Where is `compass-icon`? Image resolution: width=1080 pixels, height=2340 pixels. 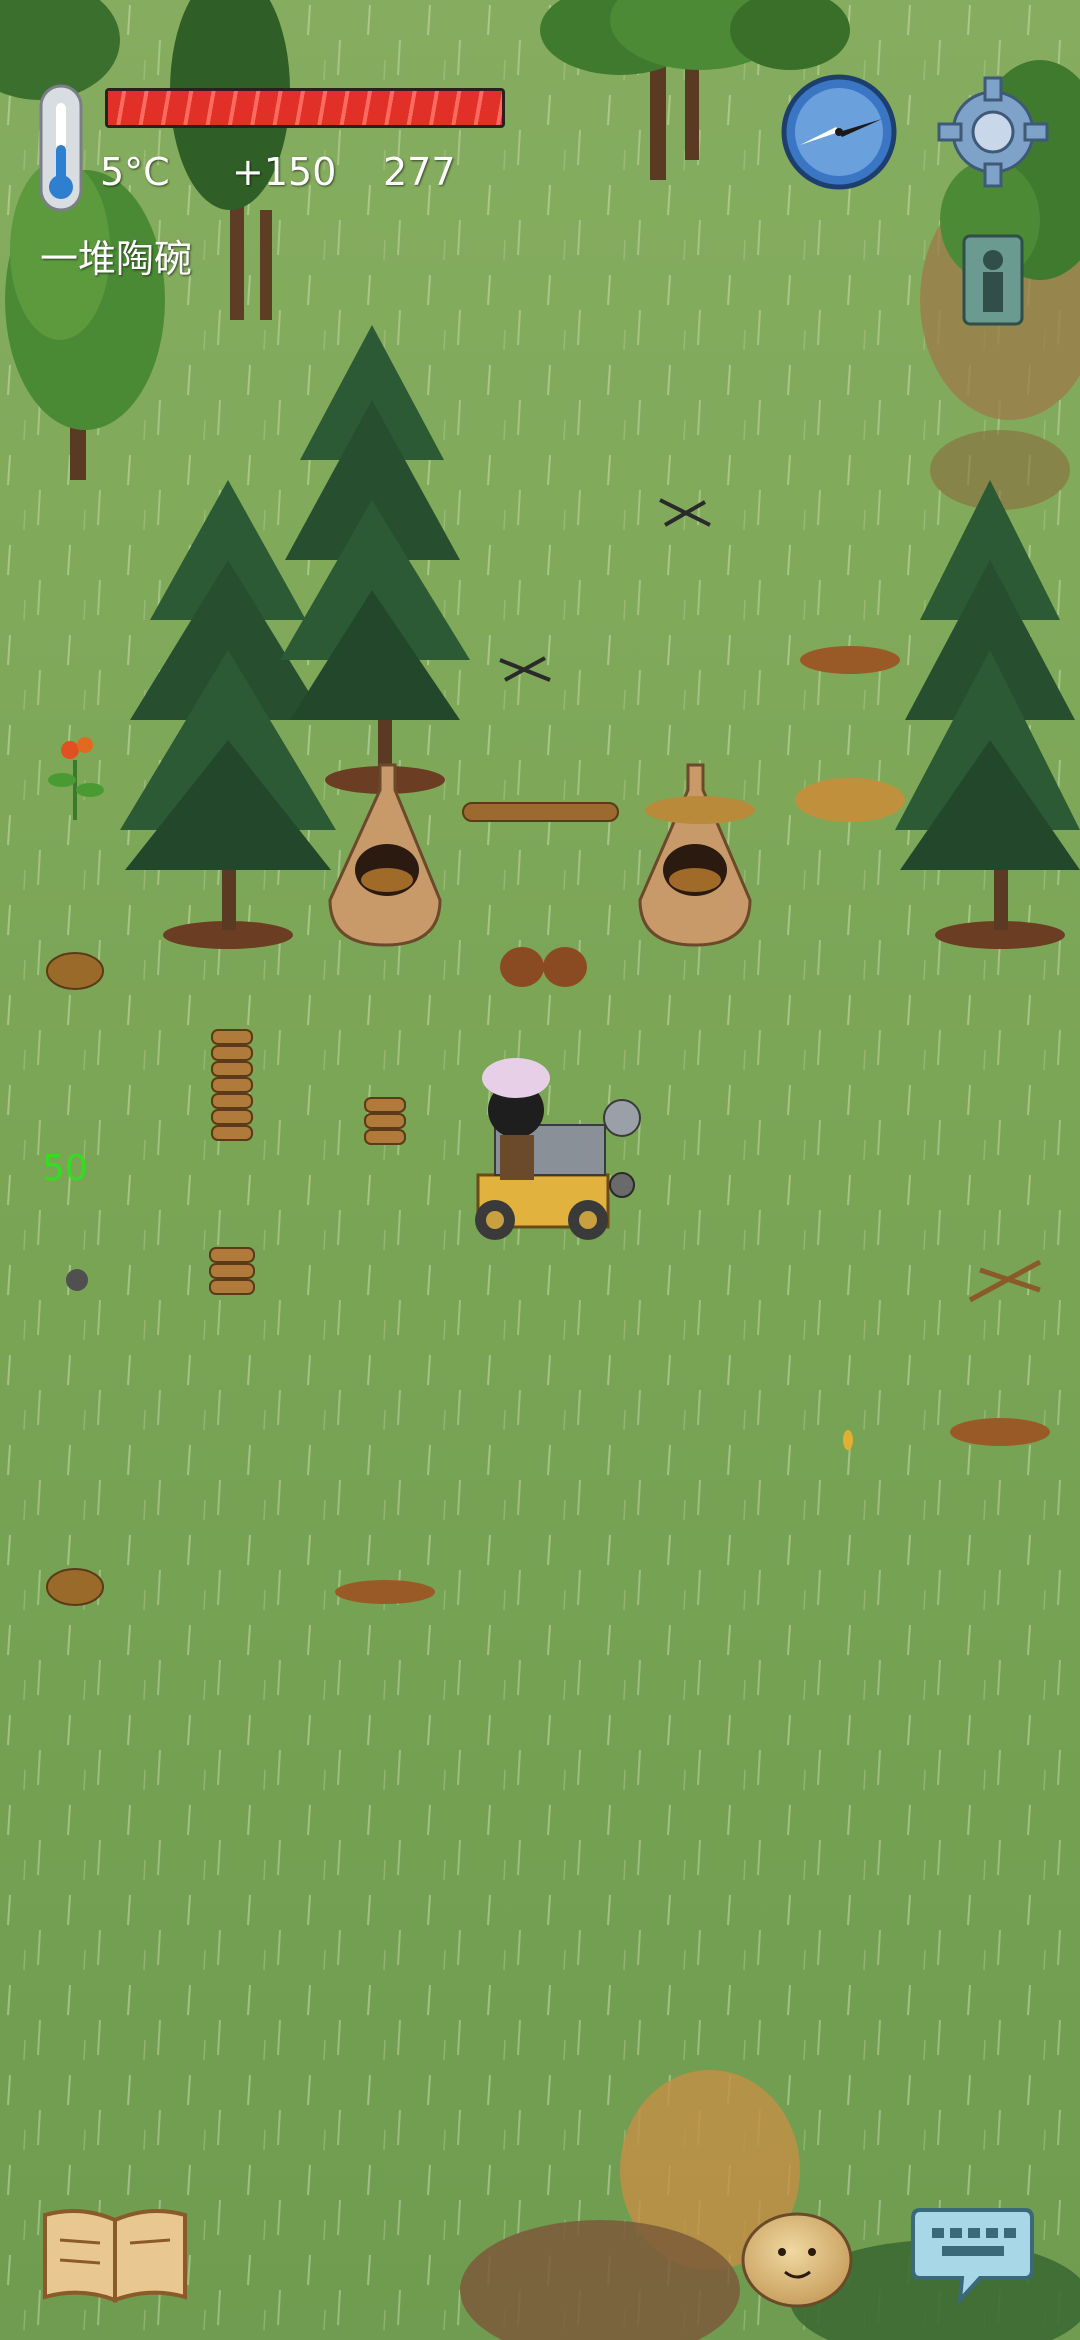
compass-icon is located at coordinates (839, 132).